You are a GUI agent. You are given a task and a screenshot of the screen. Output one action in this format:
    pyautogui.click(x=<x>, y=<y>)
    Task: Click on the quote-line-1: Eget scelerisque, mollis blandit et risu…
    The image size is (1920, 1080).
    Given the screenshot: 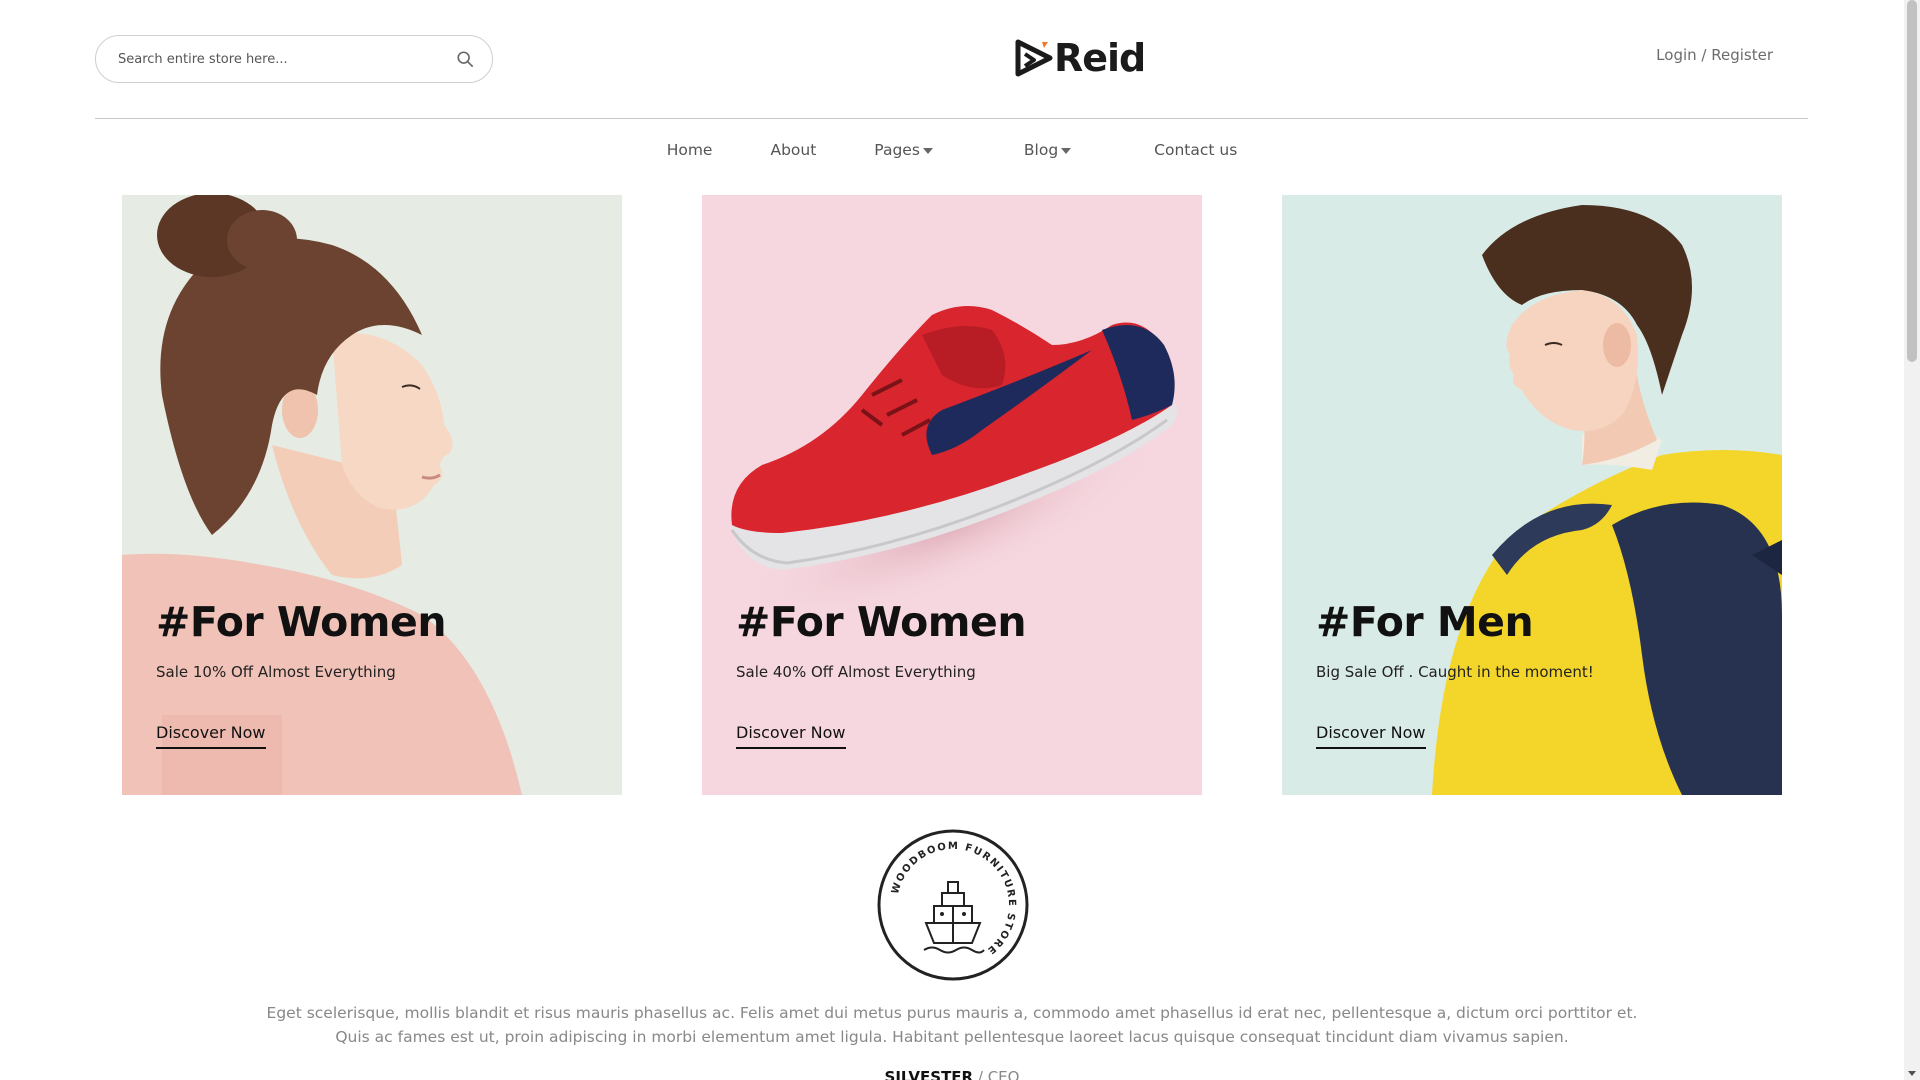 What is the action you would take?
    pyautogui.click(x=952, y=1013)
    